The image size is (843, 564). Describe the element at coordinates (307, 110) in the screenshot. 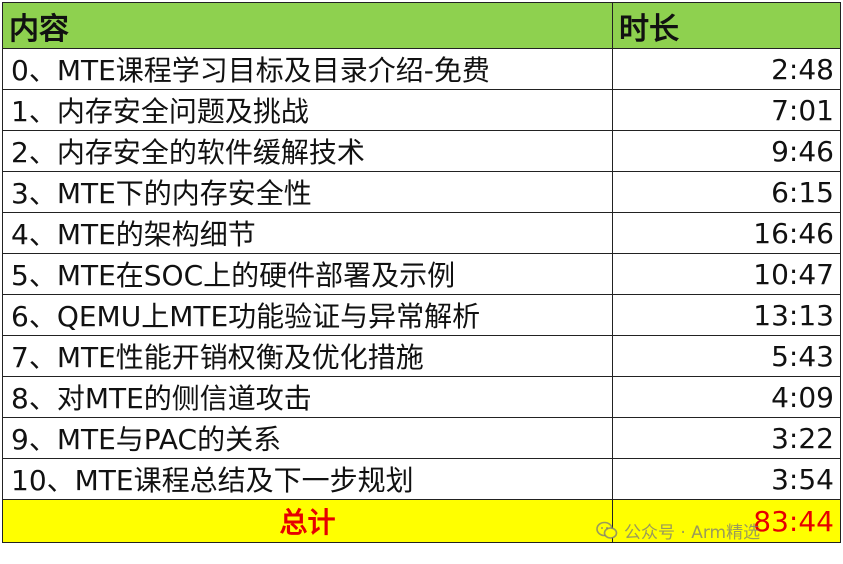

I see `row-content: 1、内存安全问题及挑战` at that location.